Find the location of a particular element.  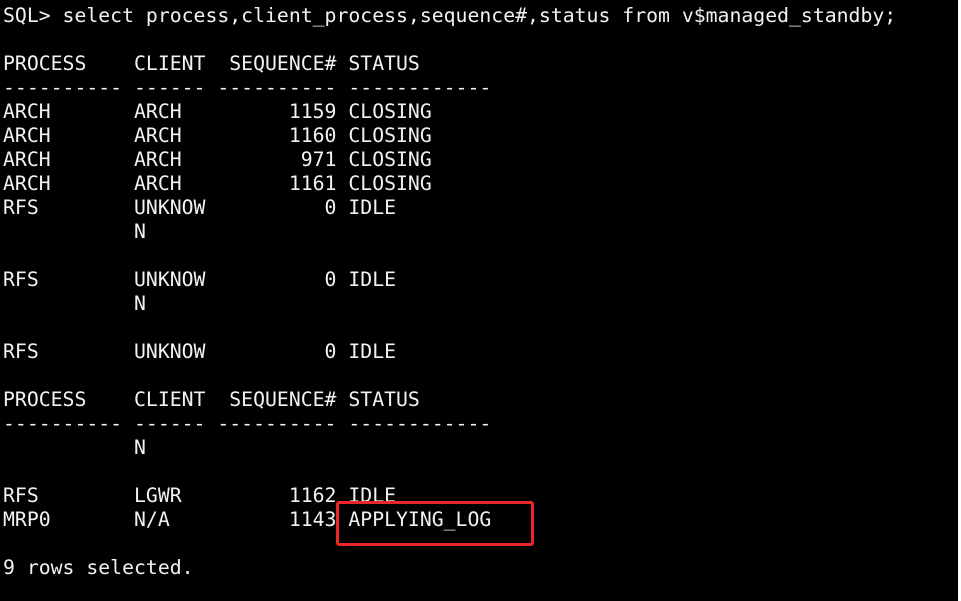

result-row-mrp0: MRP0 N/A 1143 APPLYING_LOG is located at coordinates (247, 519).